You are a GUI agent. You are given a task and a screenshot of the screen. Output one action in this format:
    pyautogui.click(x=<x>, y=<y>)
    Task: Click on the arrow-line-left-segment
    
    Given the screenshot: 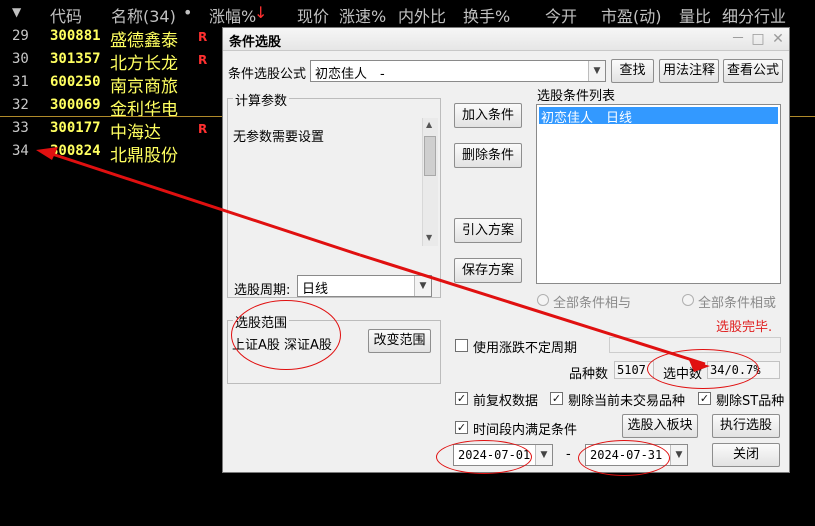 What is the action you would take?
    pyautogui.click(x=203, y=203)
    